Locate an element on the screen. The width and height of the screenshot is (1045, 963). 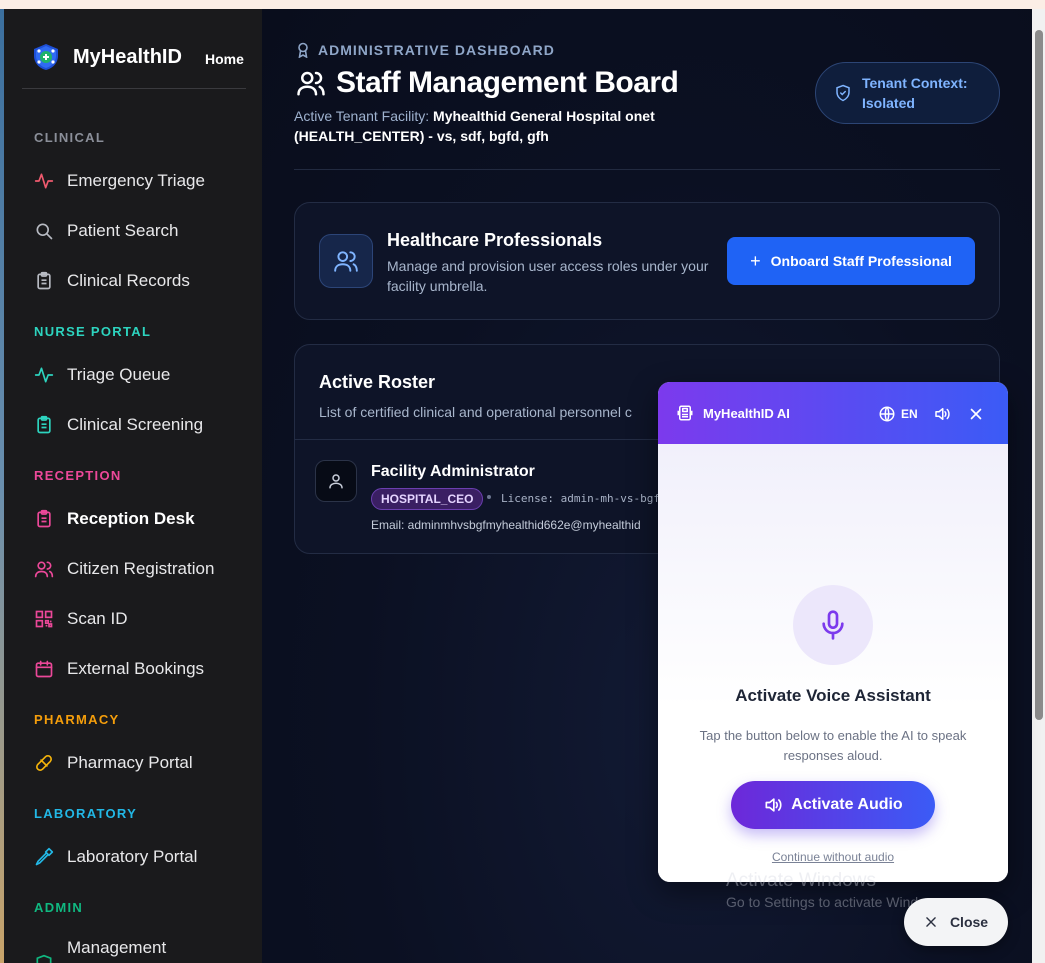
sidebar-item-clinical-screening: Clinical Screening is located at coordinates (118, 425).